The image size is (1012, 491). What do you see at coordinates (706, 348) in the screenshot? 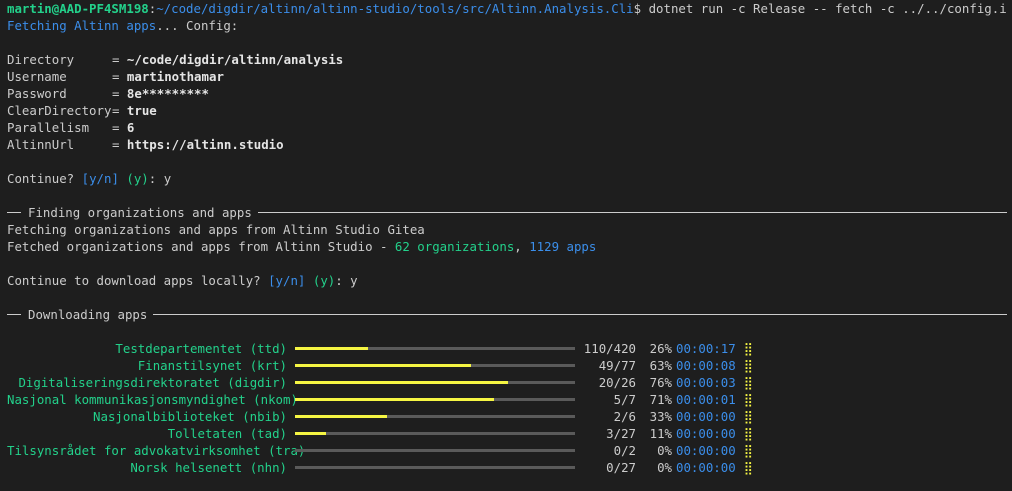
I see `download-elapsed-time: 00:00:17` at bounding box center [706, 348].